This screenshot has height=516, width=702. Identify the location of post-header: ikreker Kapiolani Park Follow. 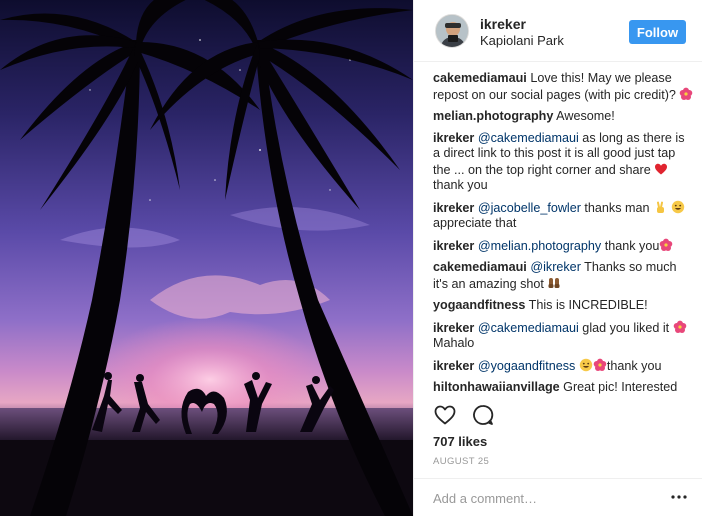
(558, 31).